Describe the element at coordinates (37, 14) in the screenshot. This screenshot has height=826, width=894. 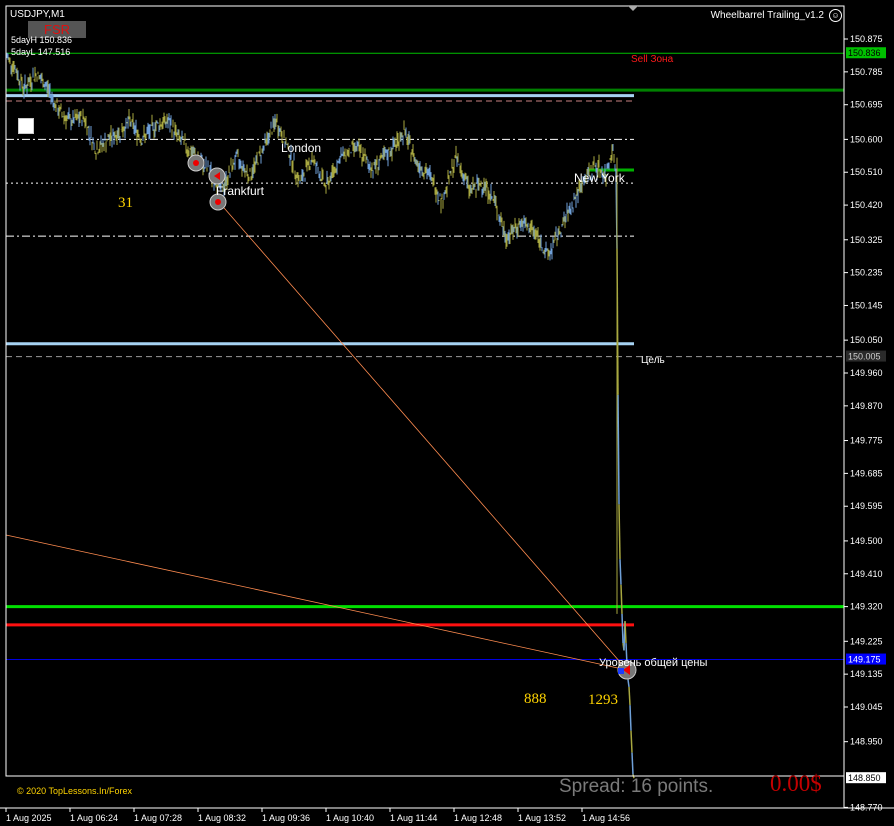
I see `symbol-title: USDJPY,M1` at that location.